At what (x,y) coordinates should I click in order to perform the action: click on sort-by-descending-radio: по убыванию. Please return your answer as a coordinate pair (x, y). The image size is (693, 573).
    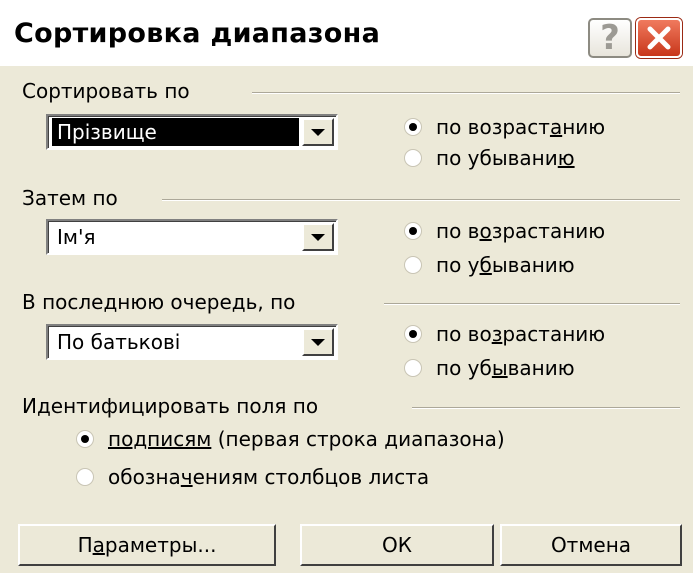
    Looking at the image, I should click on (489, 158).